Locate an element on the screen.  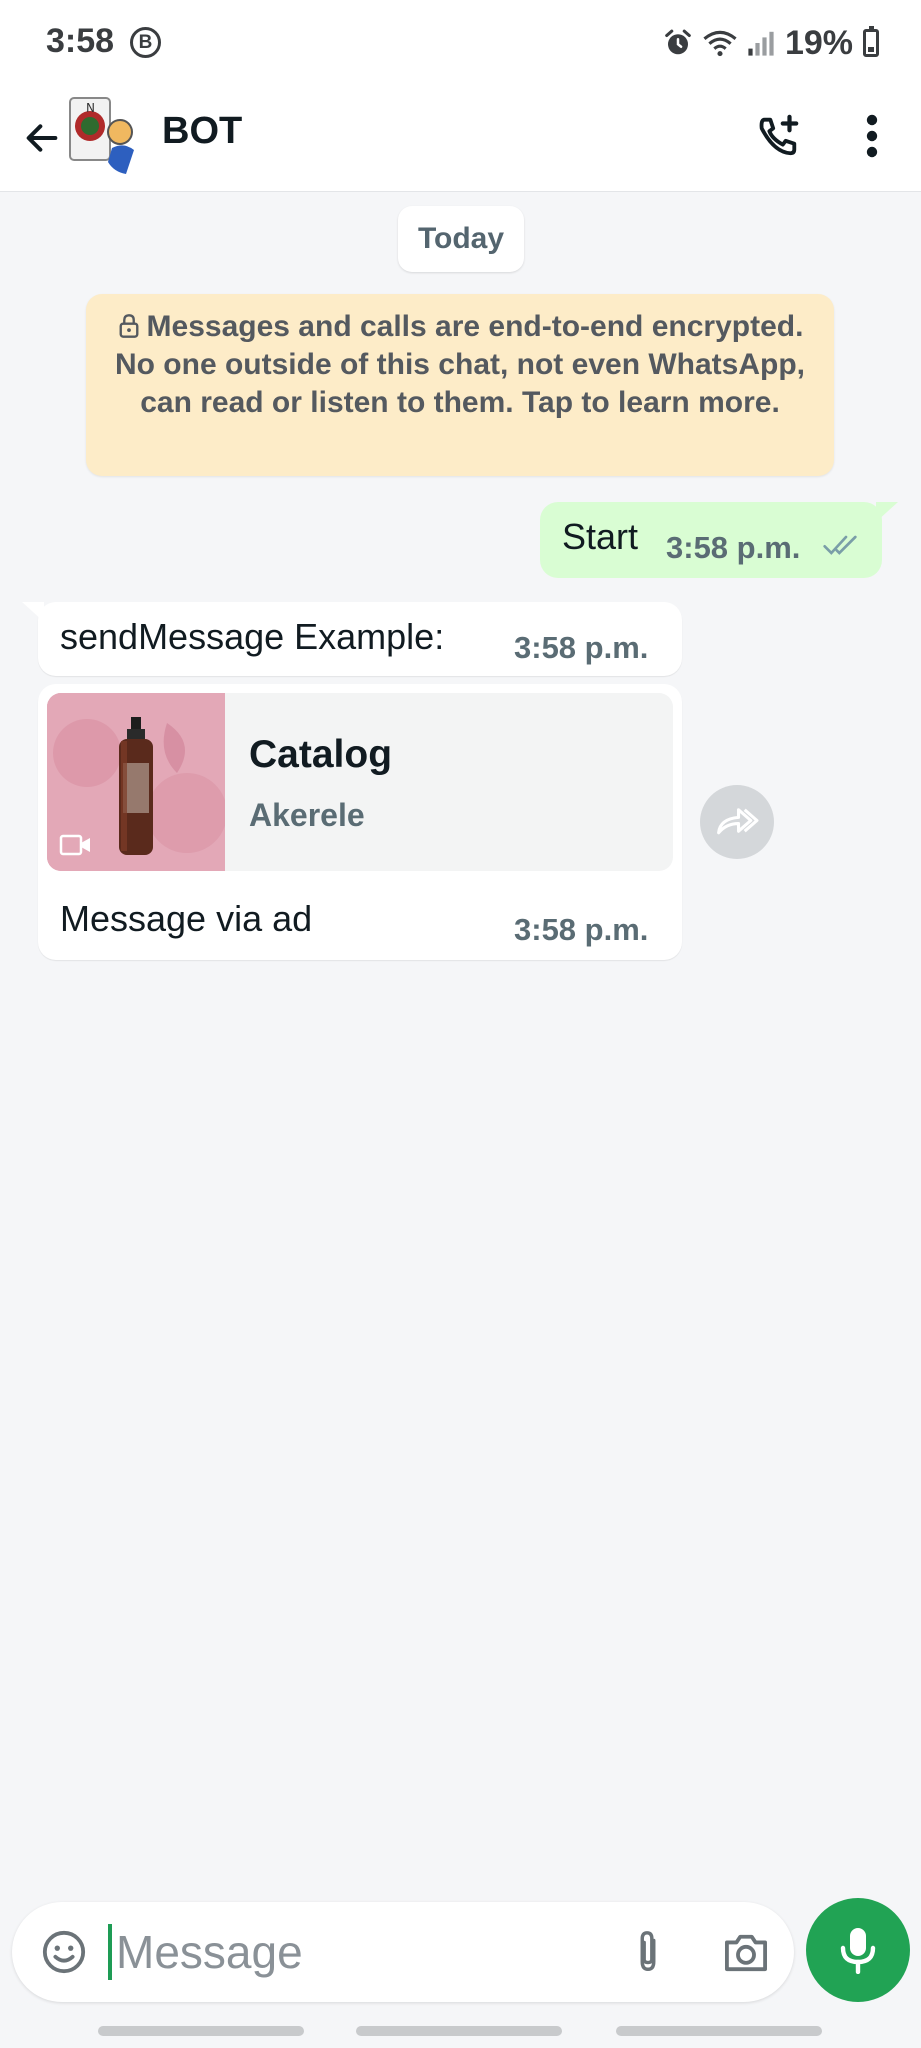
contact-name: BOT is located at coordinates (202, 131).